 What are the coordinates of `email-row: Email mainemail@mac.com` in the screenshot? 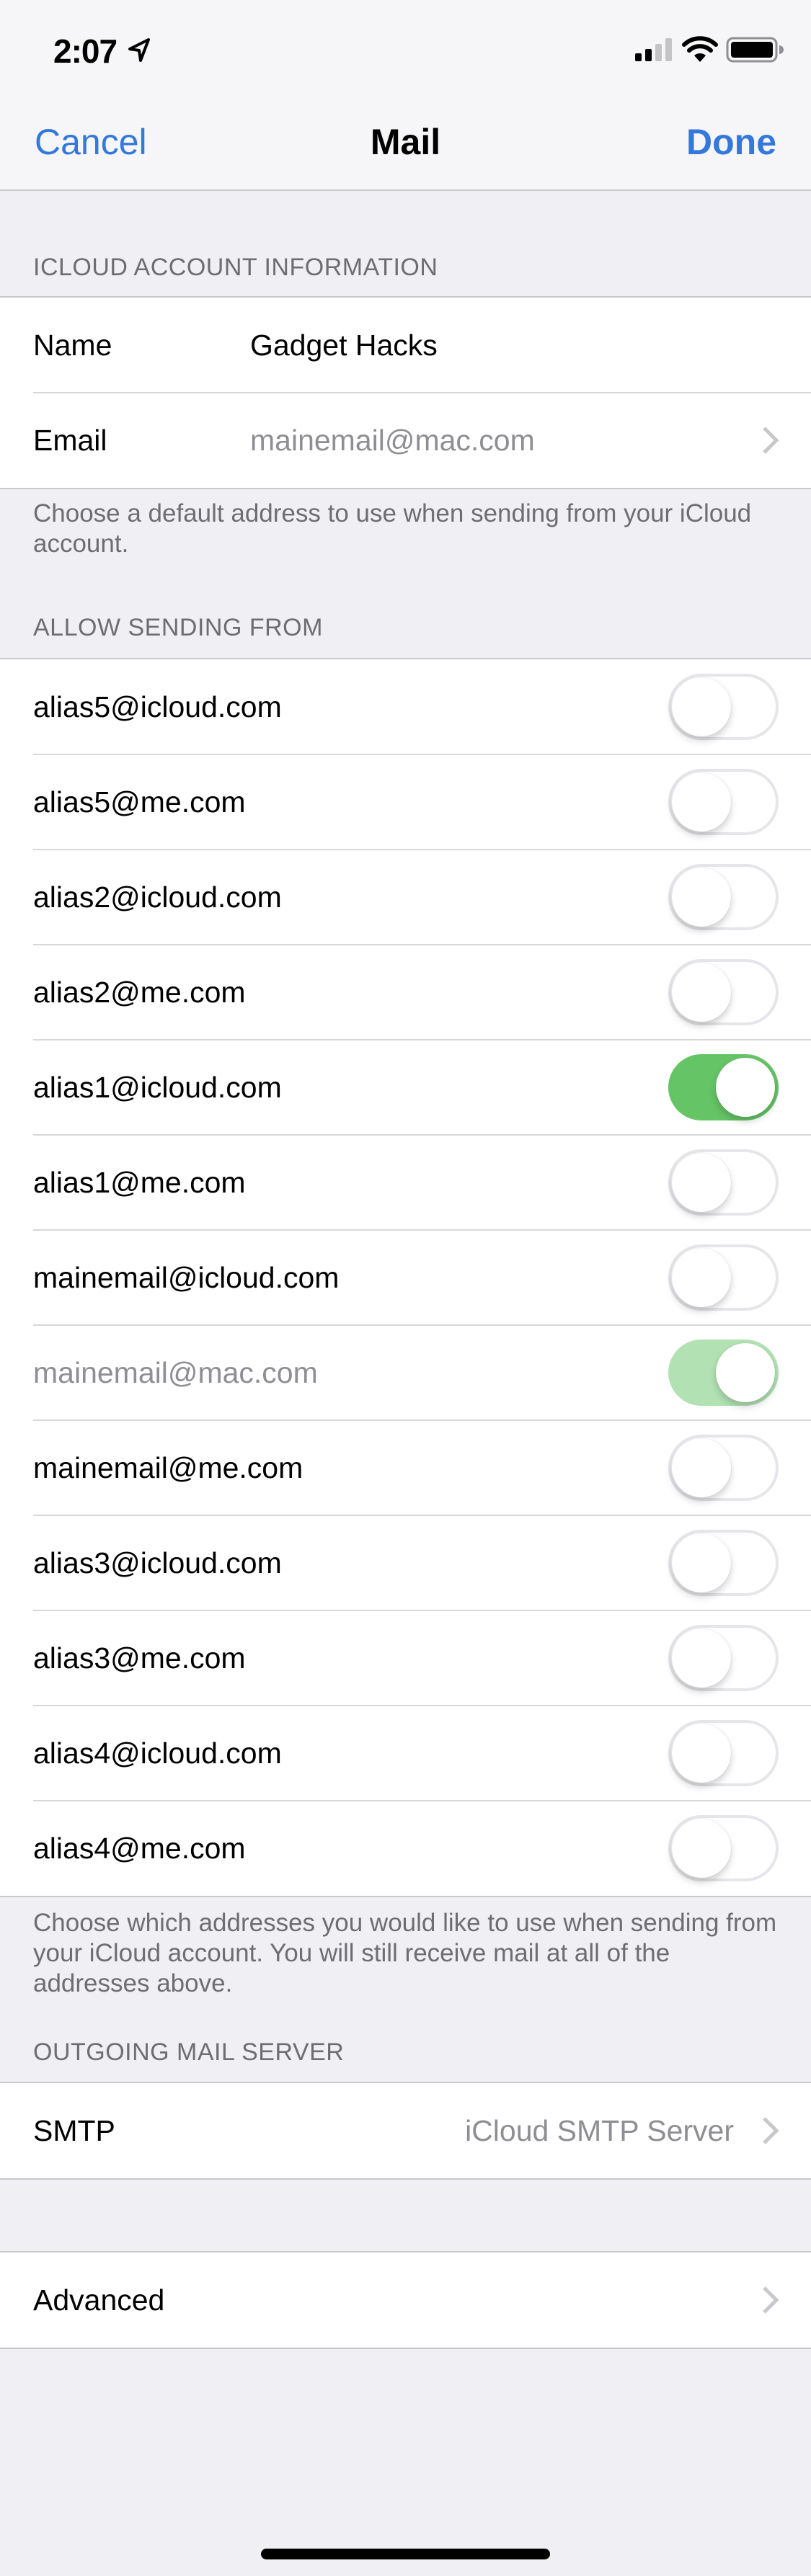 It's located at (405, 440).